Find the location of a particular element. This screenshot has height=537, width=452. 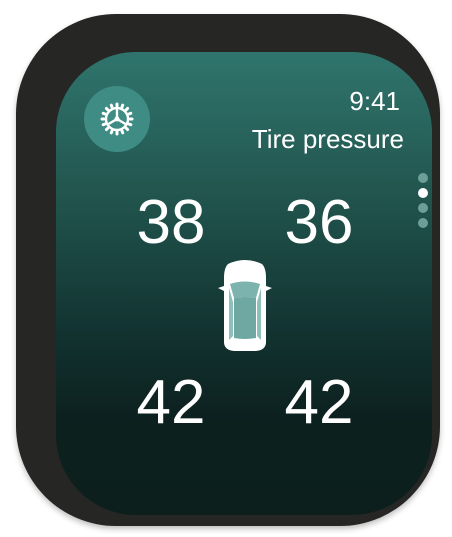

page-indicator is located at coordinates (424, 203).